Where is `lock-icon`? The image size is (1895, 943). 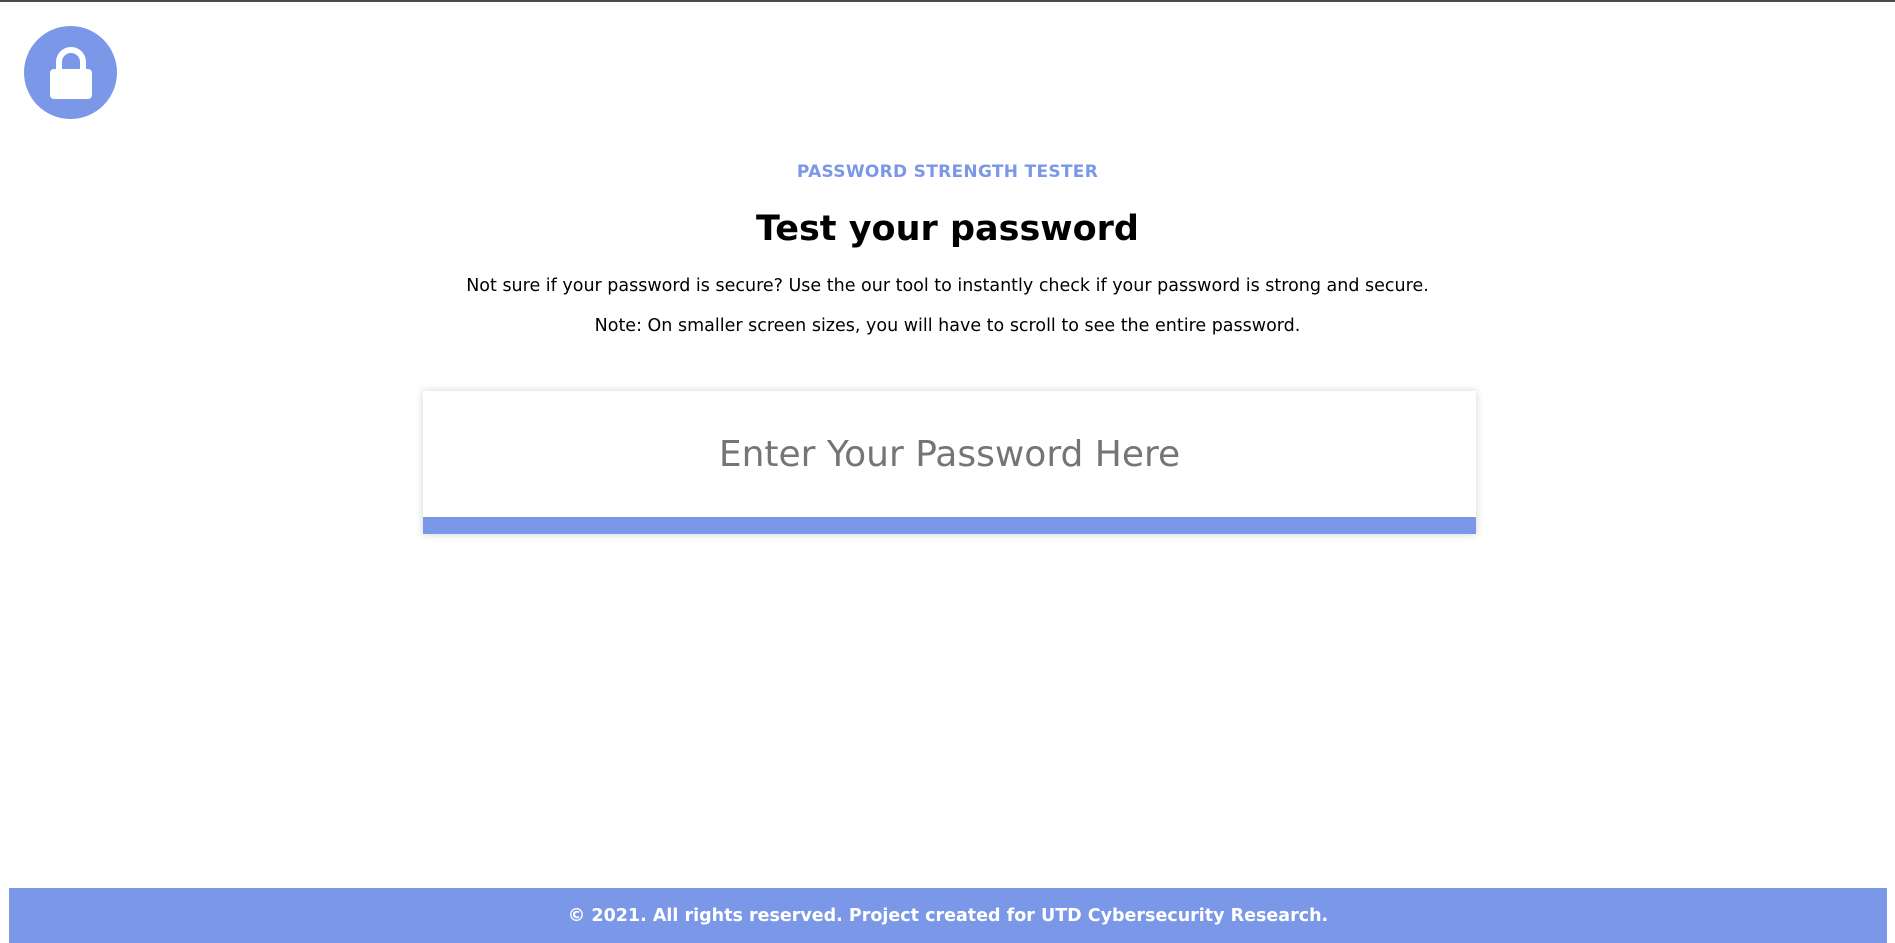 lock-icon is located at coordinates (70, 72).